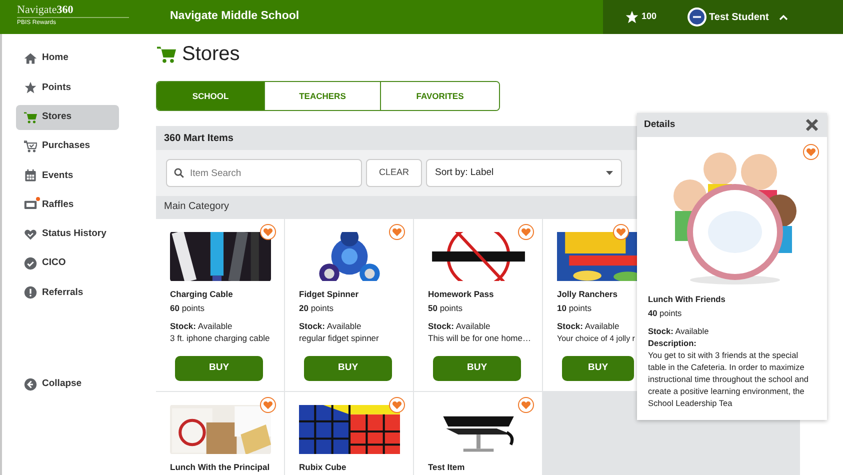 This screenshot has width=843, height=475. What do you see at coordinates (67, 293) in the screenshot?
I see `sidebar-item: Referrals` at bounding box center [67, 293].